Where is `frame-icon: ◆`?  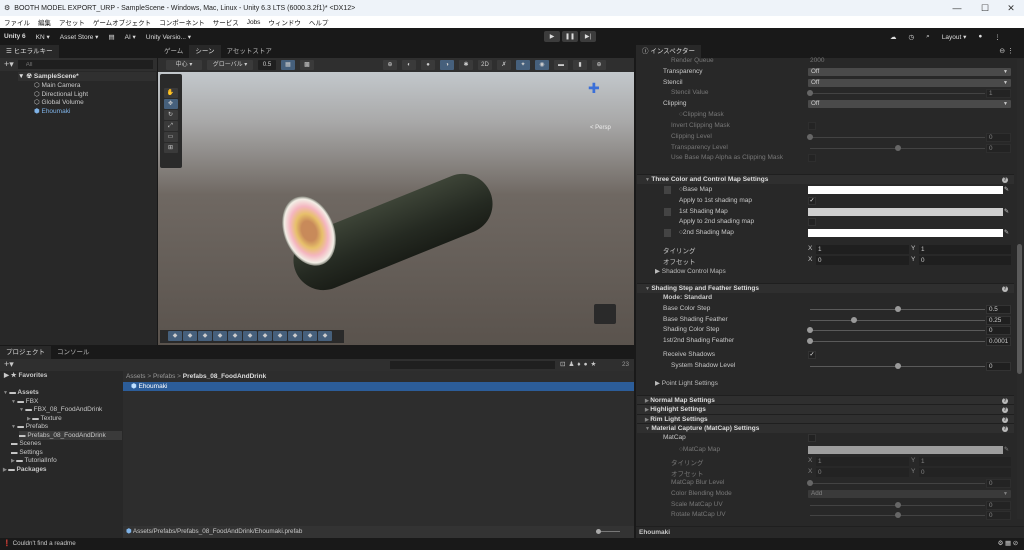
frame-icon: ◆ is located at coordinates (325, 336).